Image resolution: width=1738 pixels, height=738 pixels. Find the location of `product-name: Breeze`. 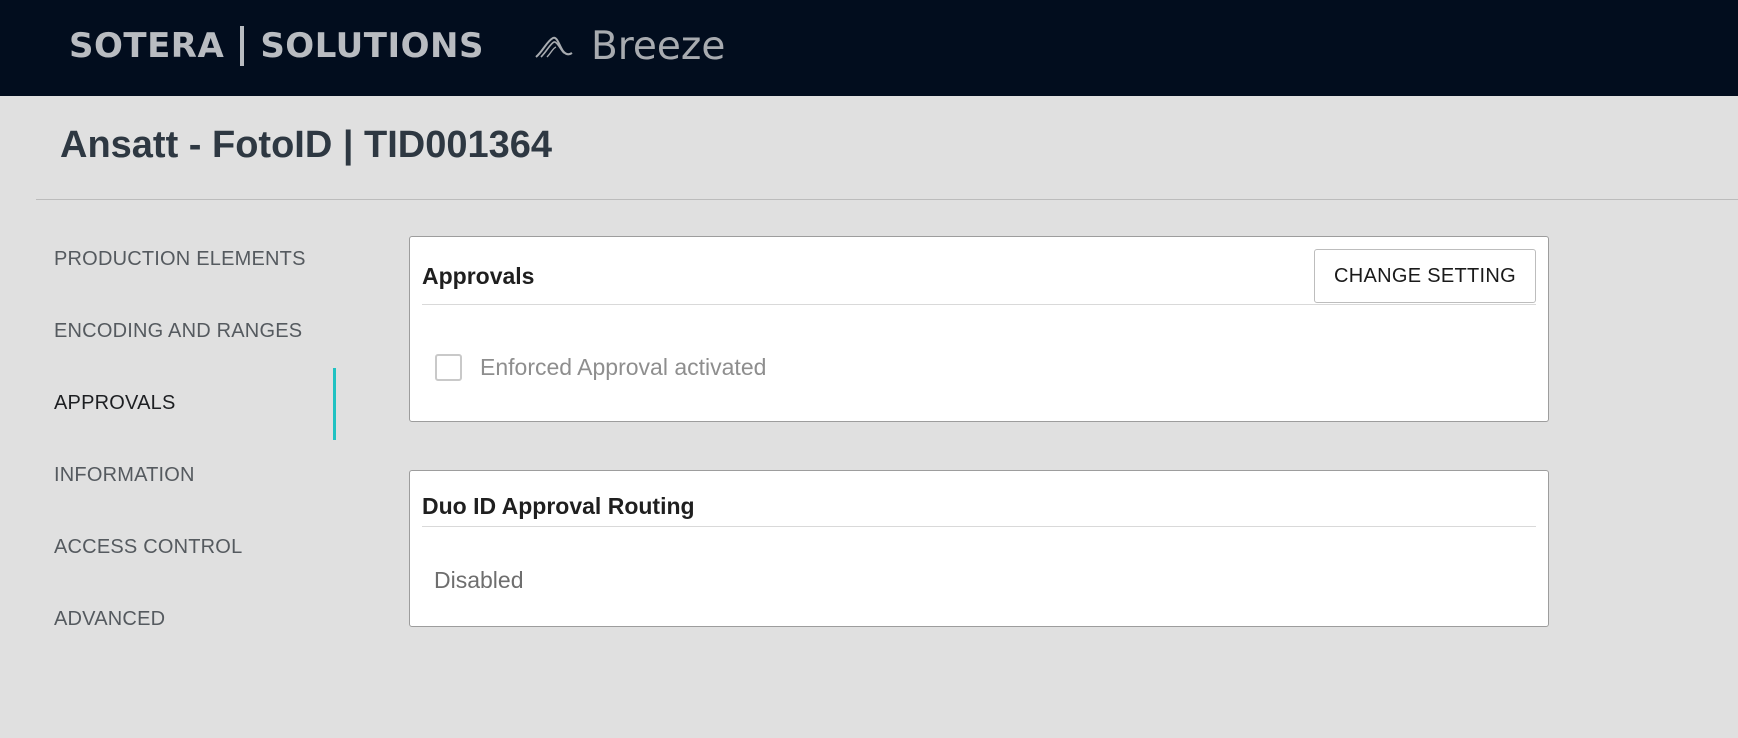

product-name: Breeze is located at coordinates (658, 46).